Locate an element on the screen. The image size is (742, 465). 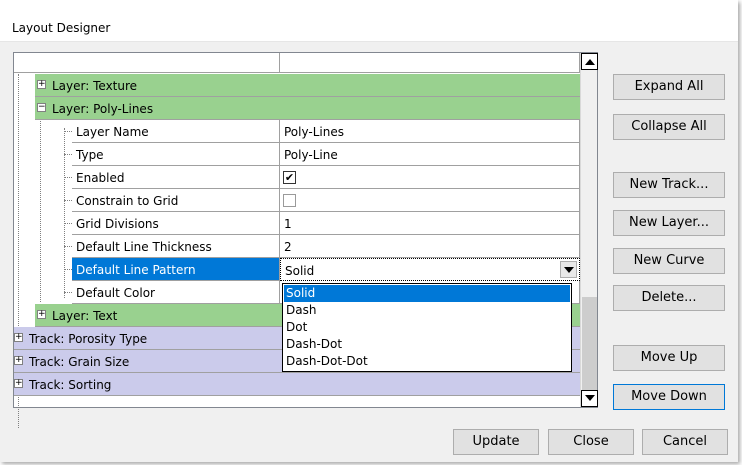
property-name-cell: Default Line Pattern is located at coordinates (176, 269).